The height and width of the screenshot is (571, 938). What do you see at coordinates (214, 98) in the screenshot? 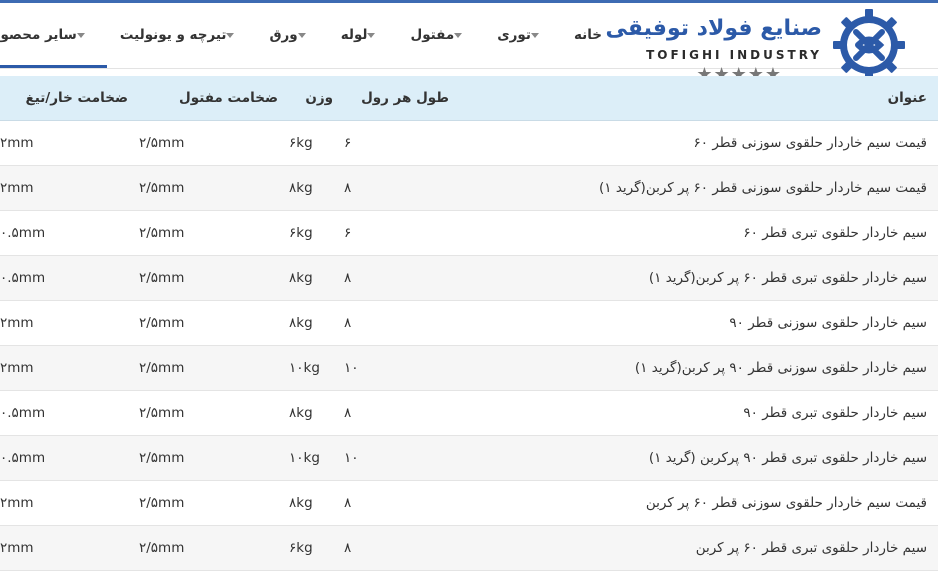
I see `header-wire-thickness: ضخامت مفتول` at bounding box center [214, 98].